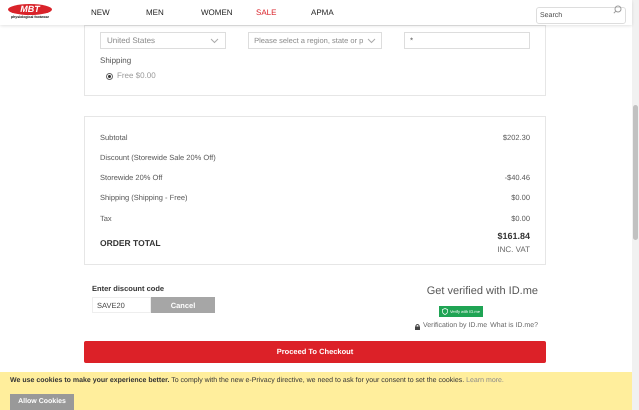  I want to click on lock-icon, so click(417, 327).